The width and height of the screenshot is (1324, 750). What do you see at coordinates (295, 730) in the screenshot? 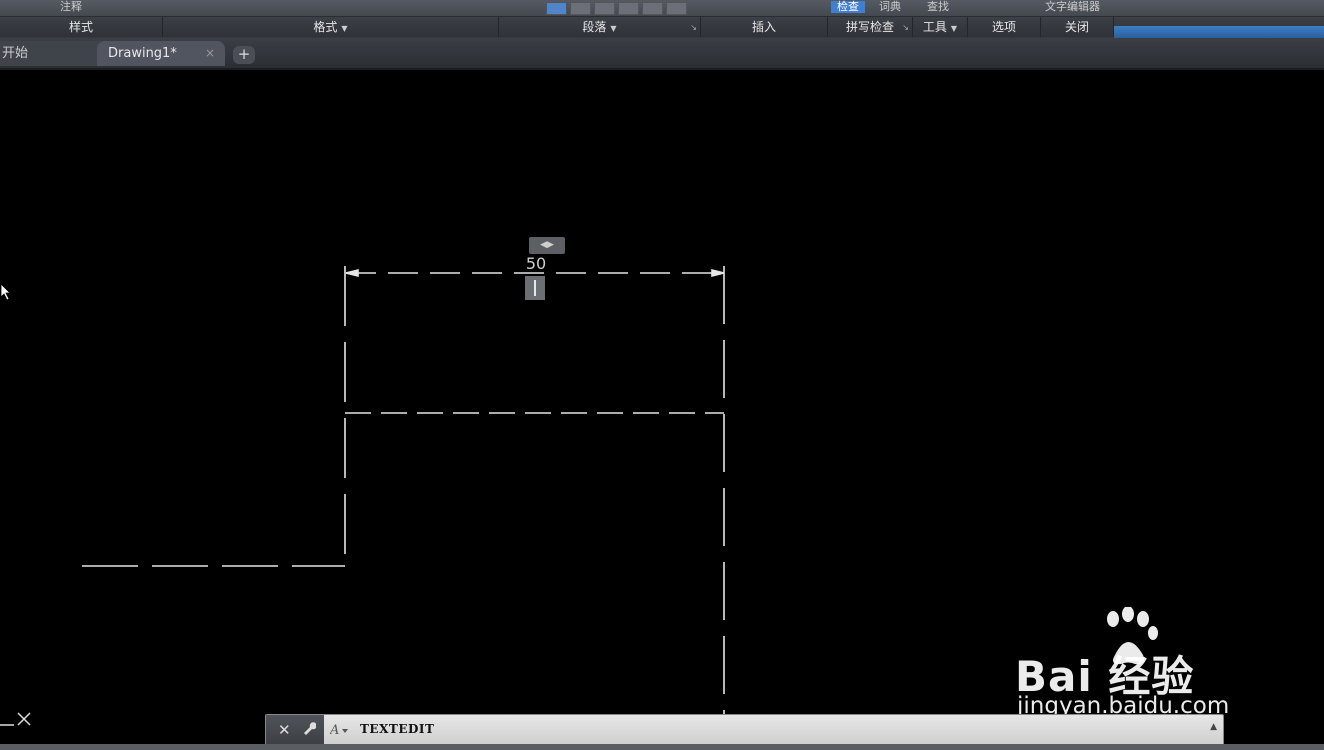
I see `command-line-controls: ✕` at bounding box center [295, 730].